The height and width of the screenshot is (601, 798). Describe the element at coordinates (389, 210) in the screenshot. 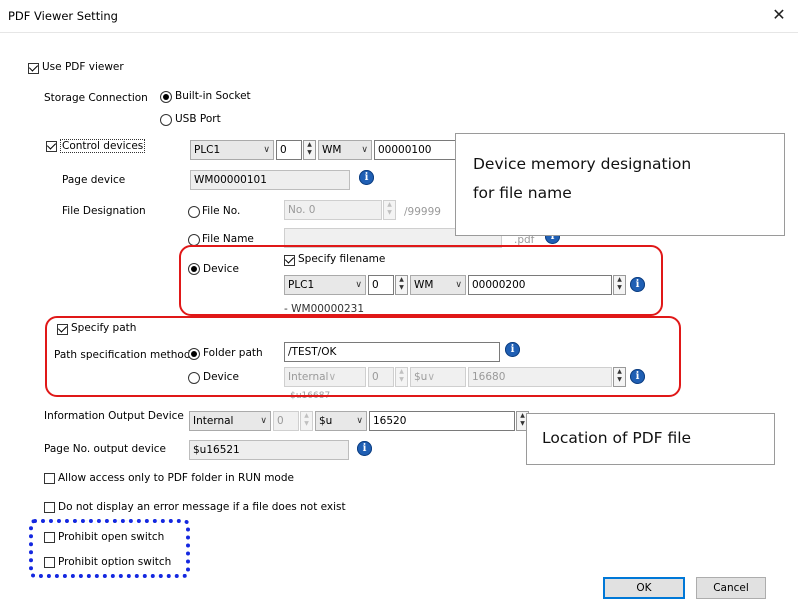

I see `file-no-spinner: ▲ ▼` at that location.